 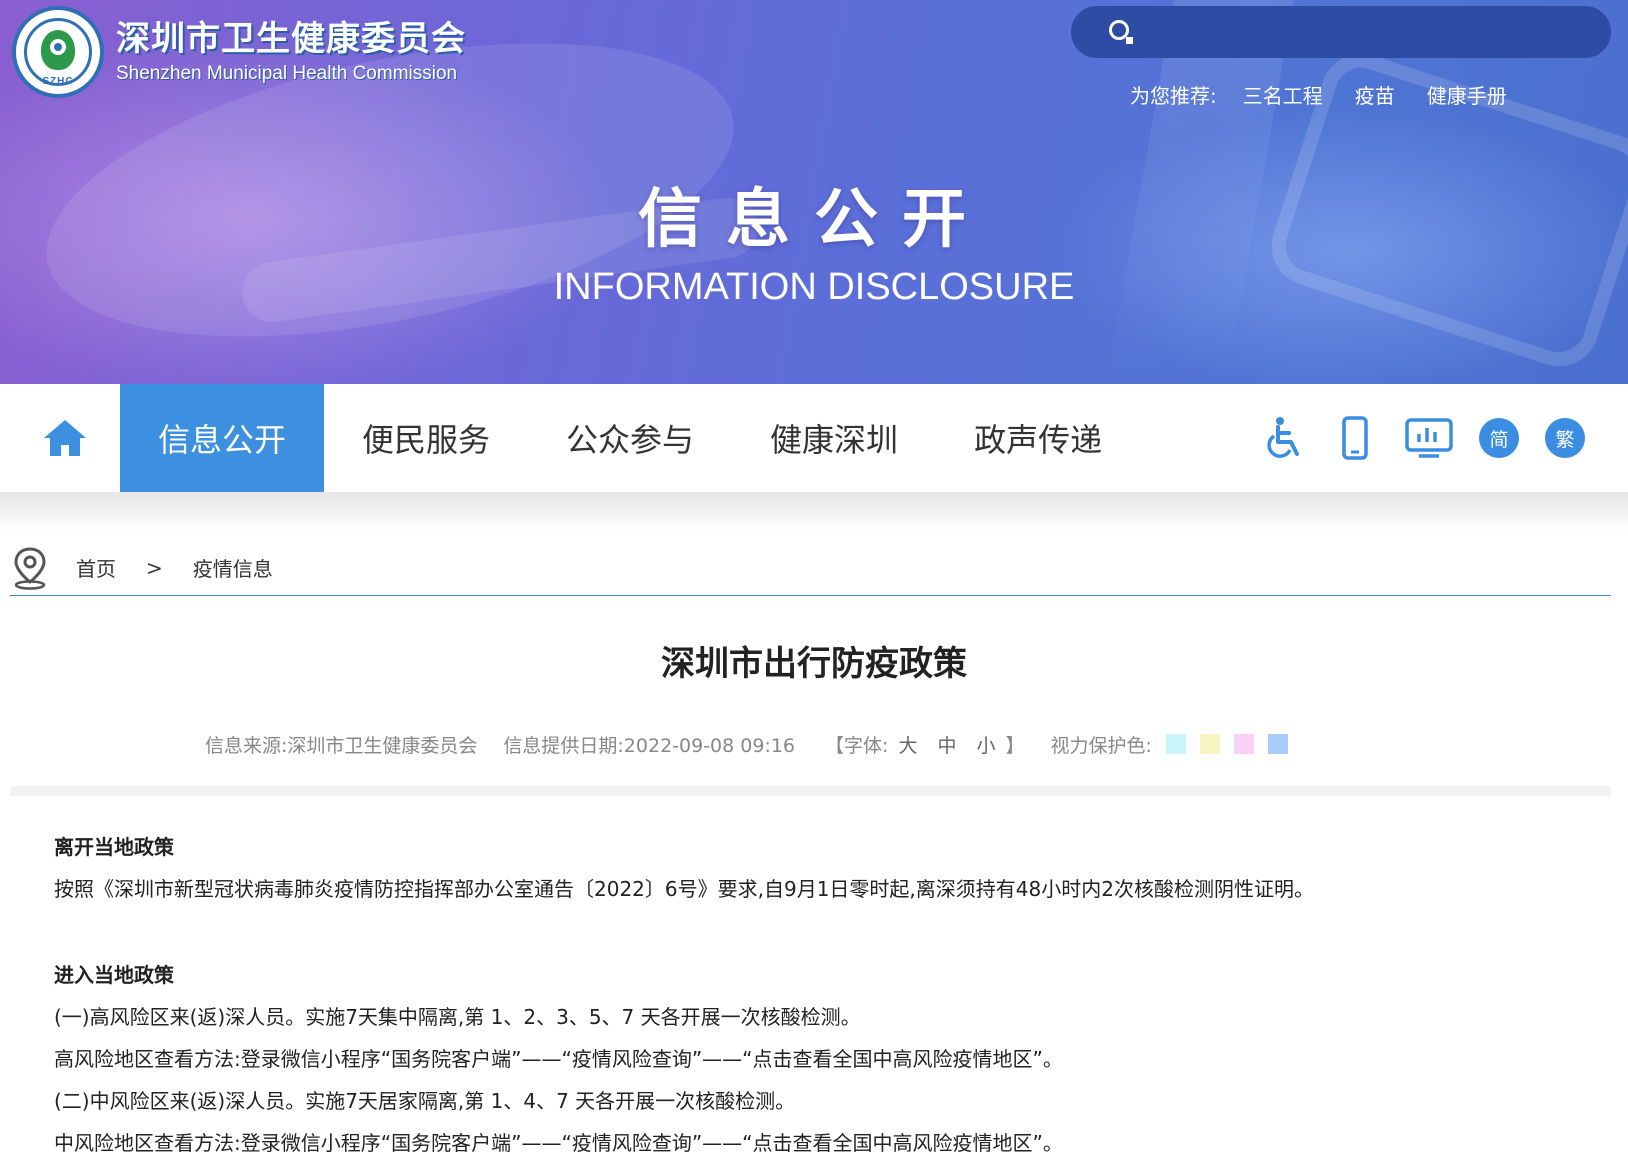 I want to click on recommend-label: 为您推荐:, so click(x=1173, y=96).